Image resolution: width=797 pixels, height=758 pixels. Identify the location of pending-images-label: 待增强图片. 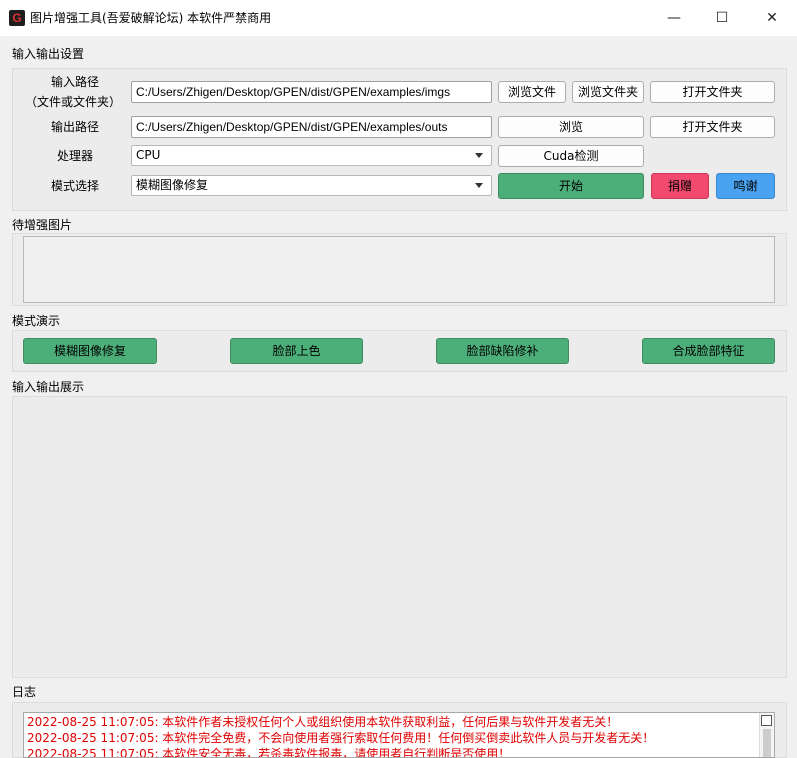
(42, 225).